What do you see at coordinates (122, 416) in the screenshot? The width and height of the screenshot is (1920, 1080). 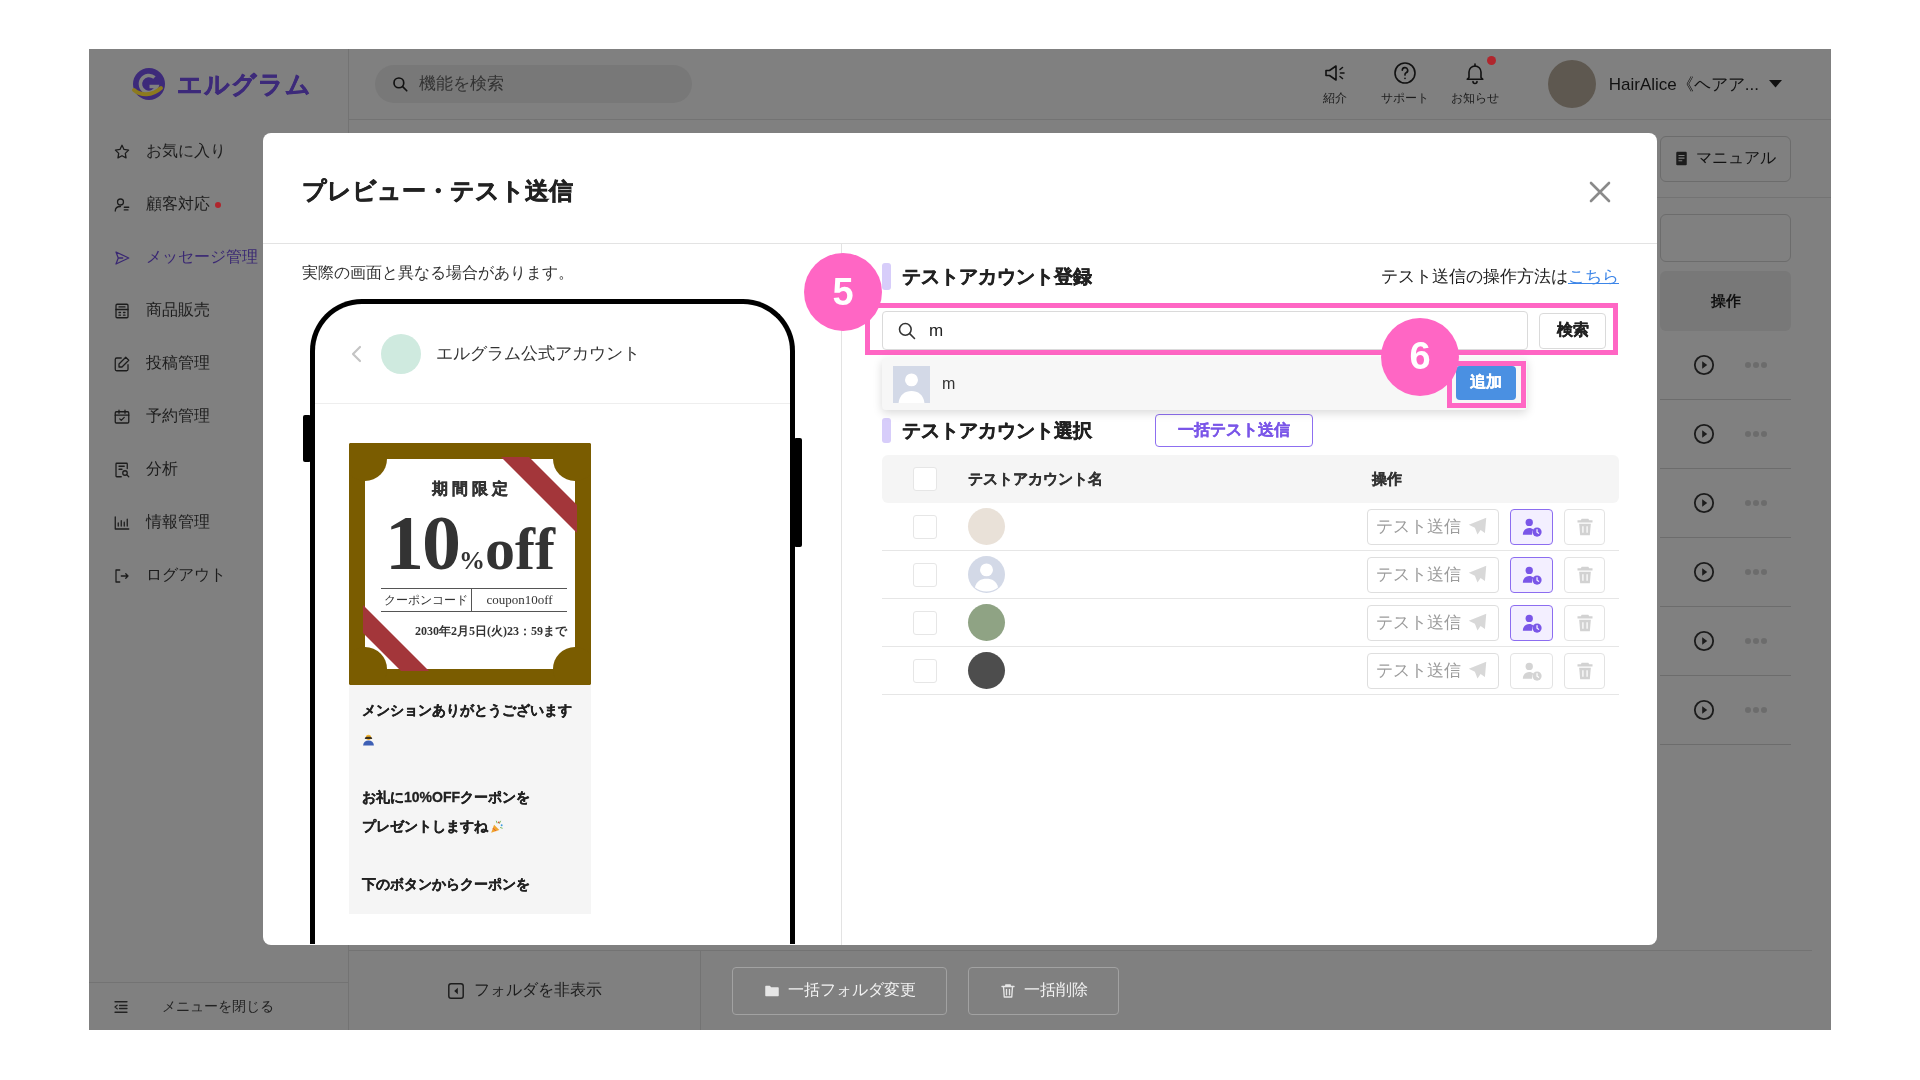 I see `calendar-icon` at bounding box center [122, 416].